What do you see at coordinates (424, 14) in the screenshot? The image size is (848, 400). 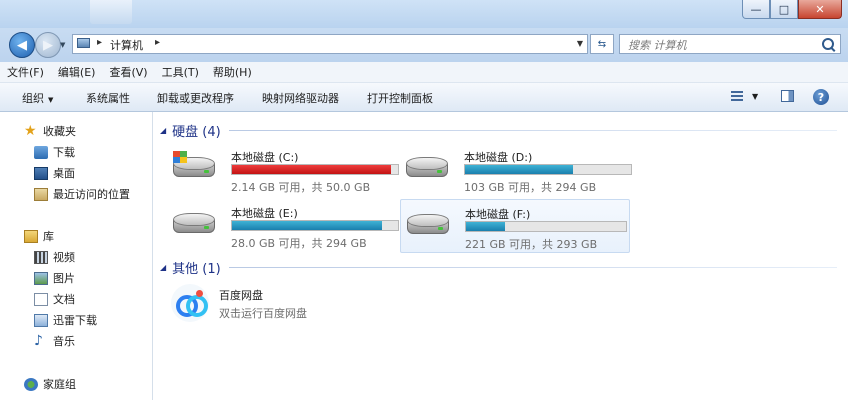 I see `title-bar: — □ ✕` at bounding box center [424, 14].